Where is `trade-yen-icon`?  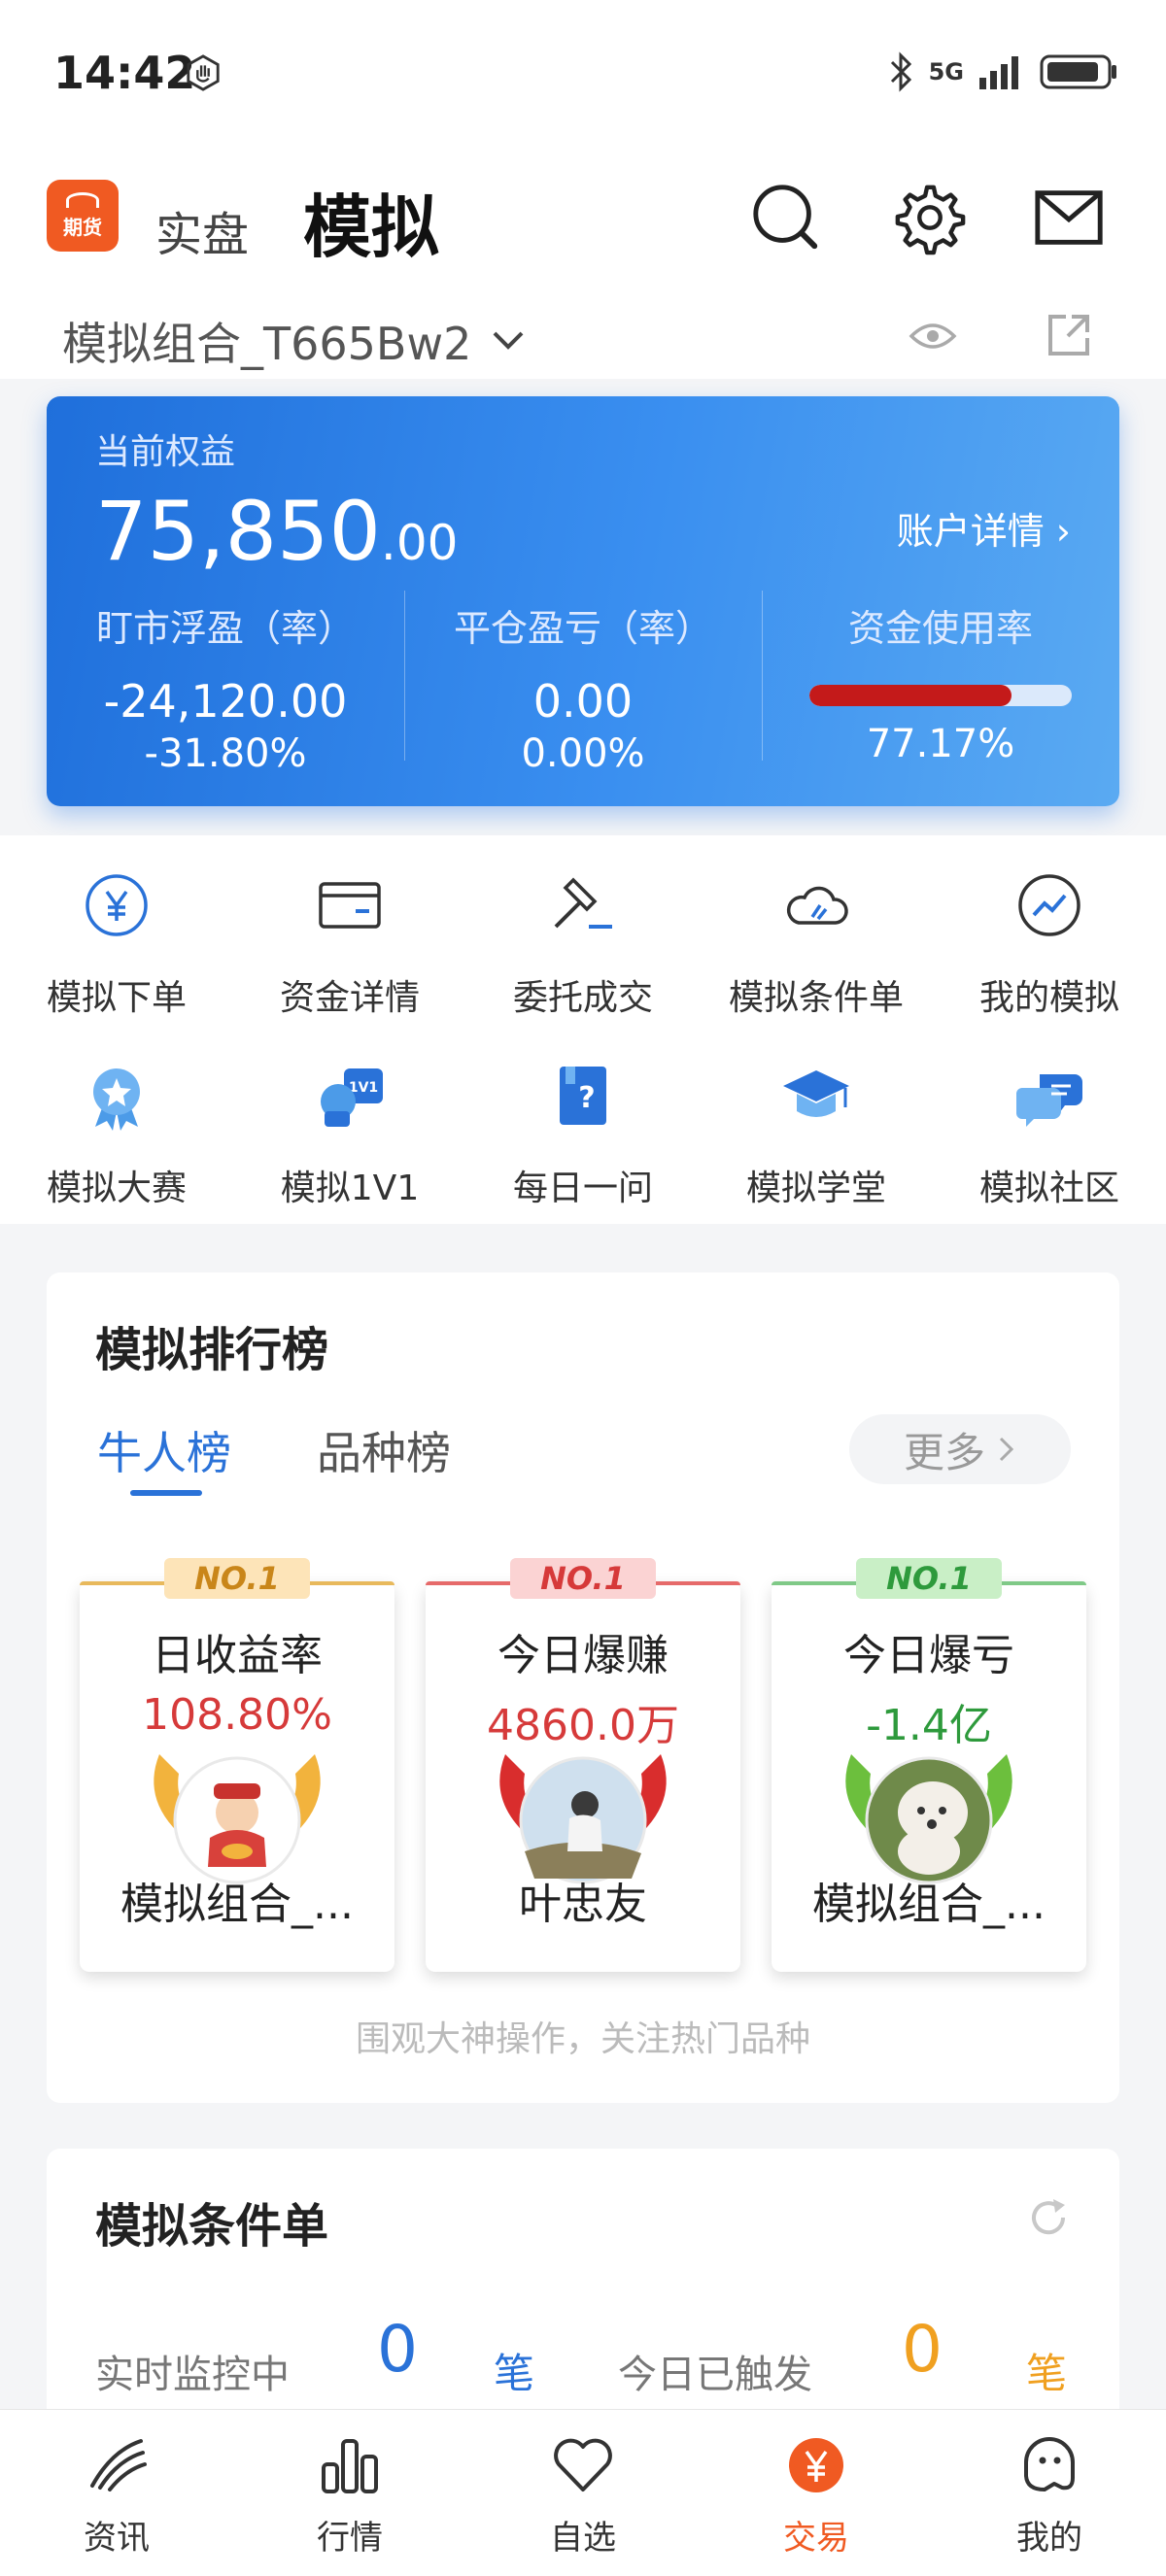
trade-yen-icon is located at coordinates (816, 2465).